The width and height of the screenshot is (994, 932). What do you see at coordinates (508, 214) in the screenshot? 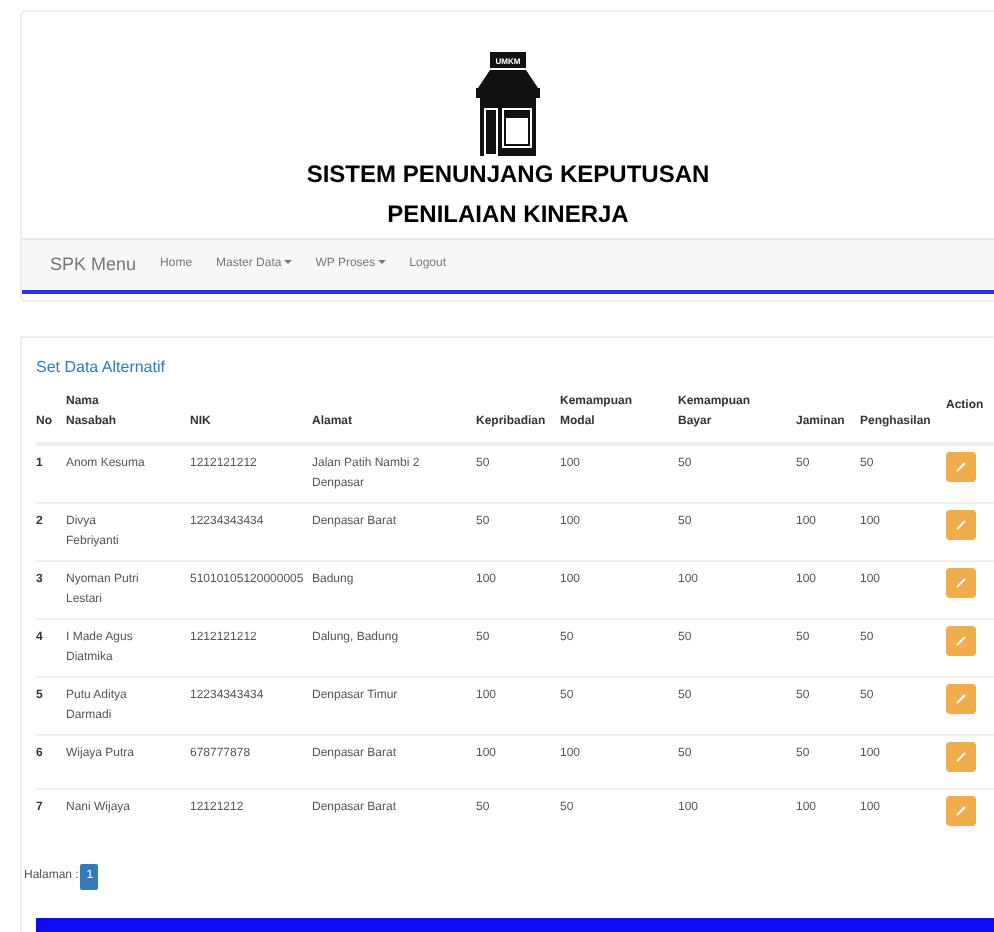
I see `app-subtitle: PENILAIAN KINERJA` at bounding box center [508, 214].